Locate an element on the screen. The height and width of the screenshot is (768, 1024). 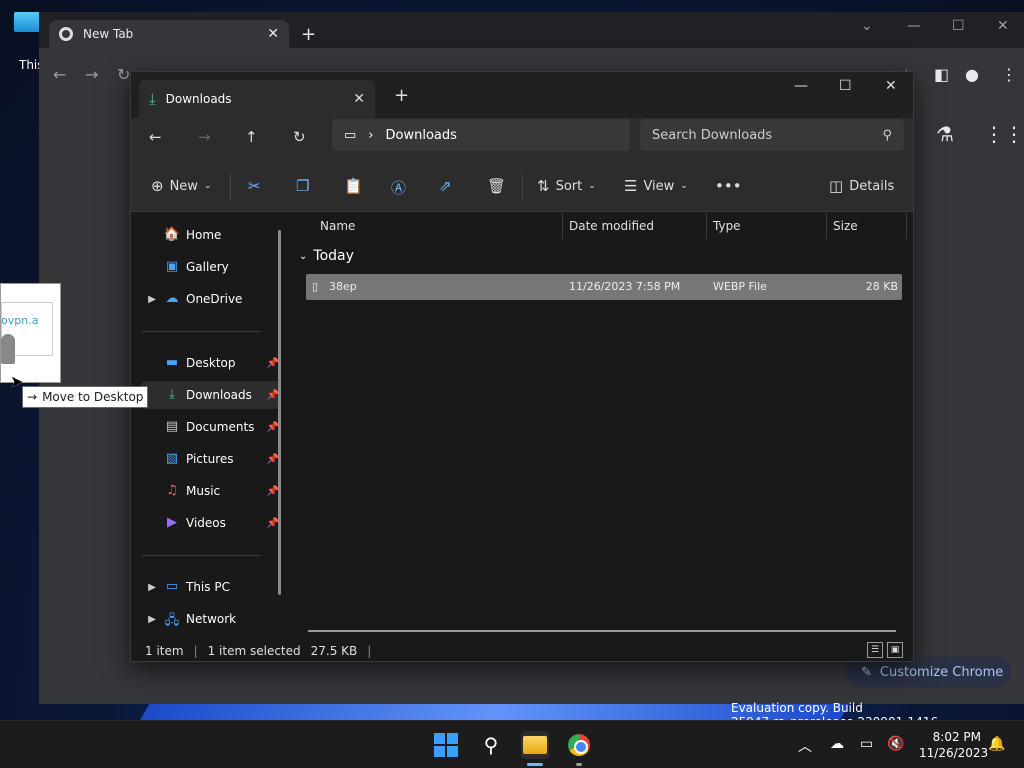
nav-item-home: 🏠 Home is located at coordinates (211, 235).